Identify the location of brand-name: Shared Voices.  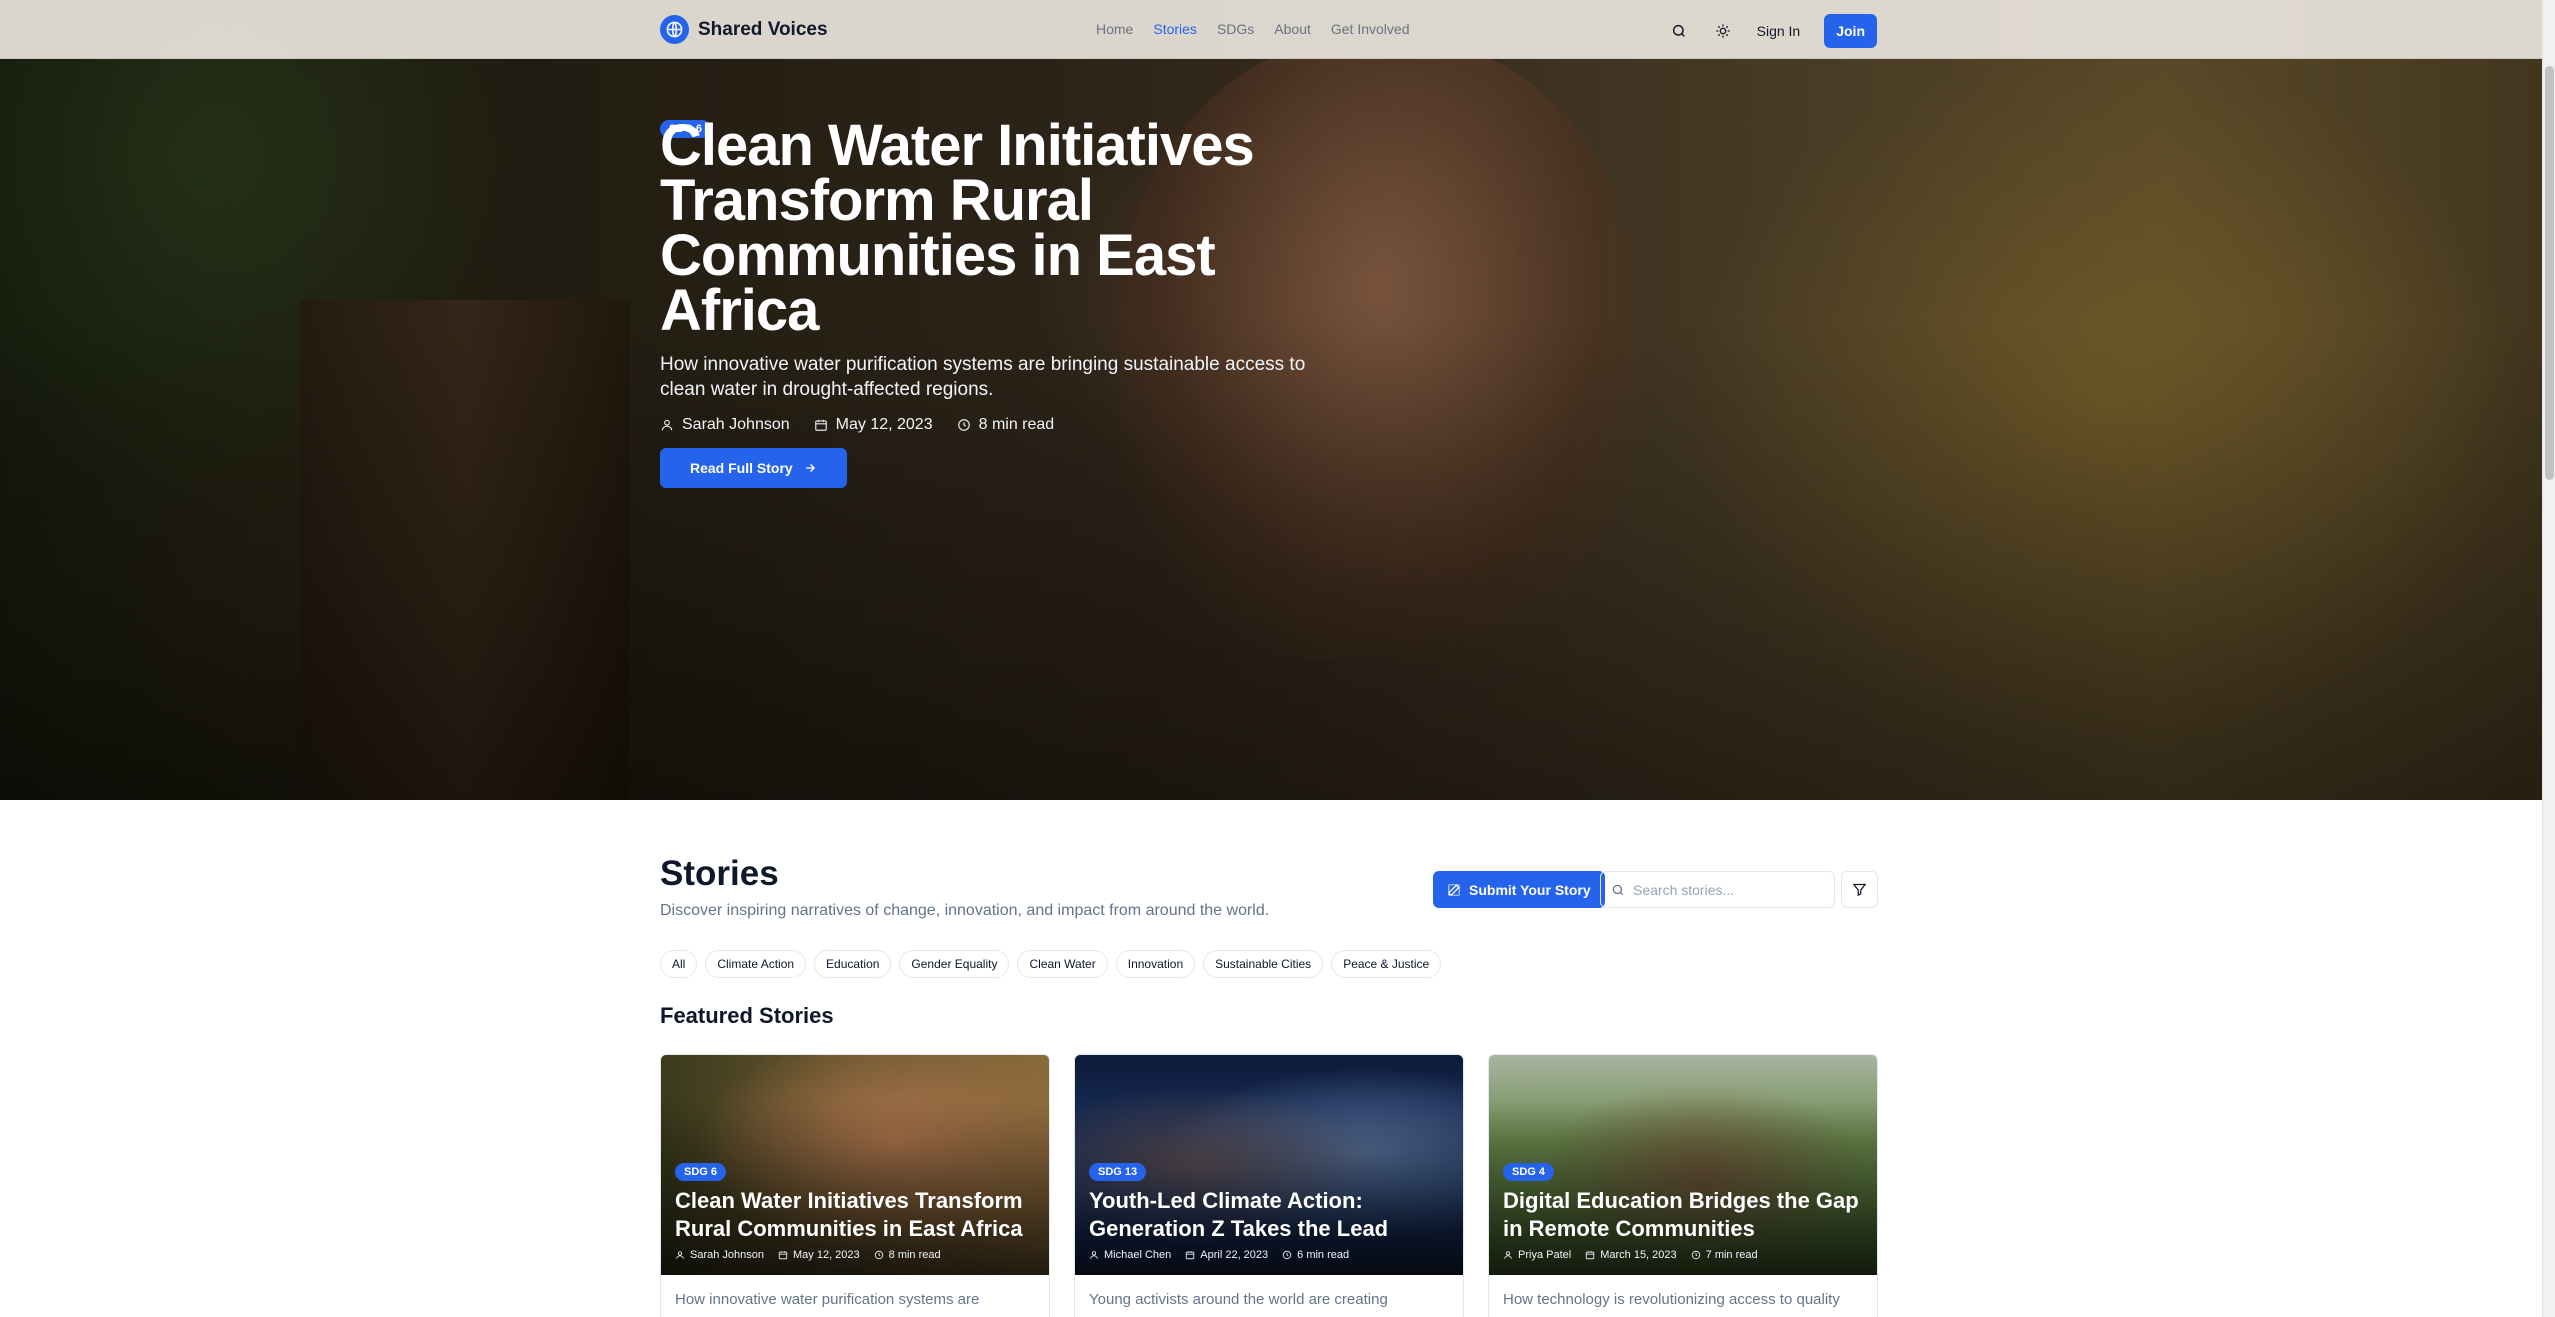
(763, 29).